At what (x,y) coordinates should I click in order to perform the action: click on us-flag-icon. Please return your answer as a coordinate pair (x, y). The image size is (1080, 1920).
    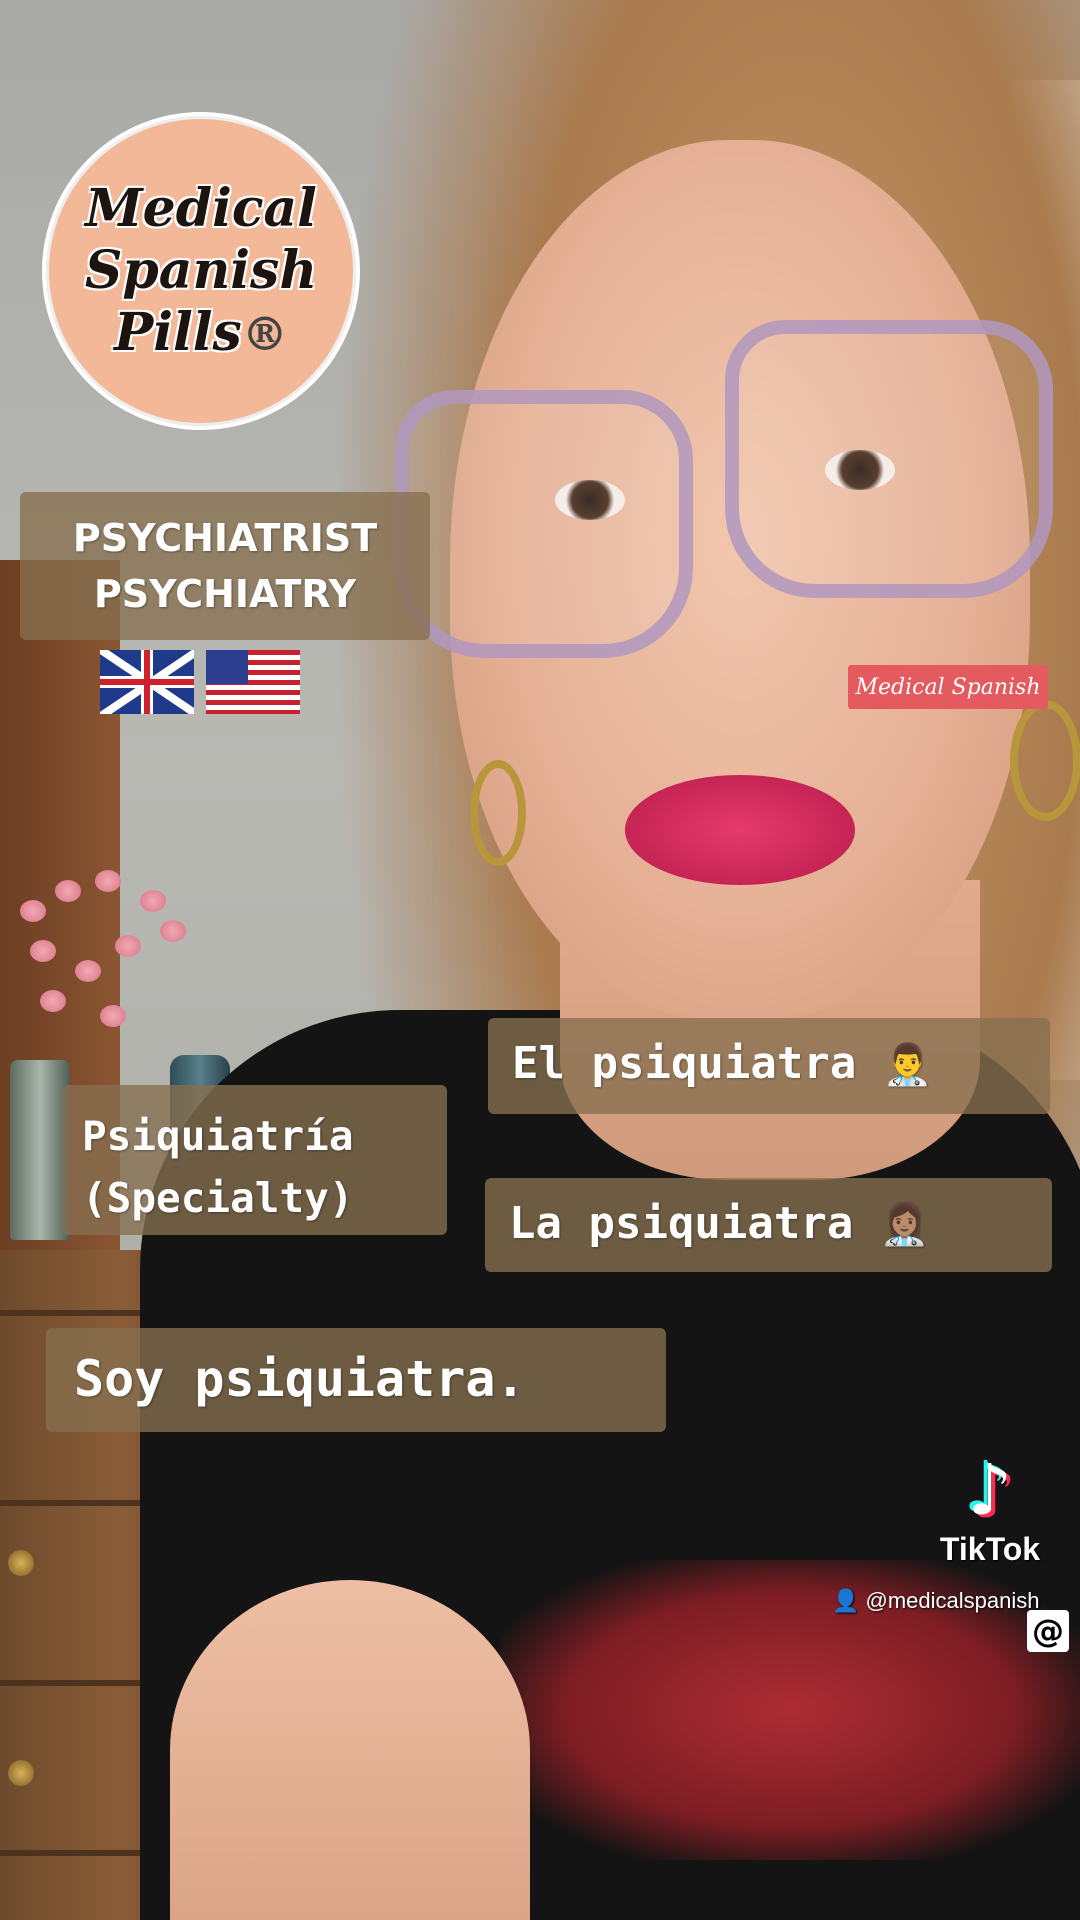
    Looking at the image, I should click on (253, 682).